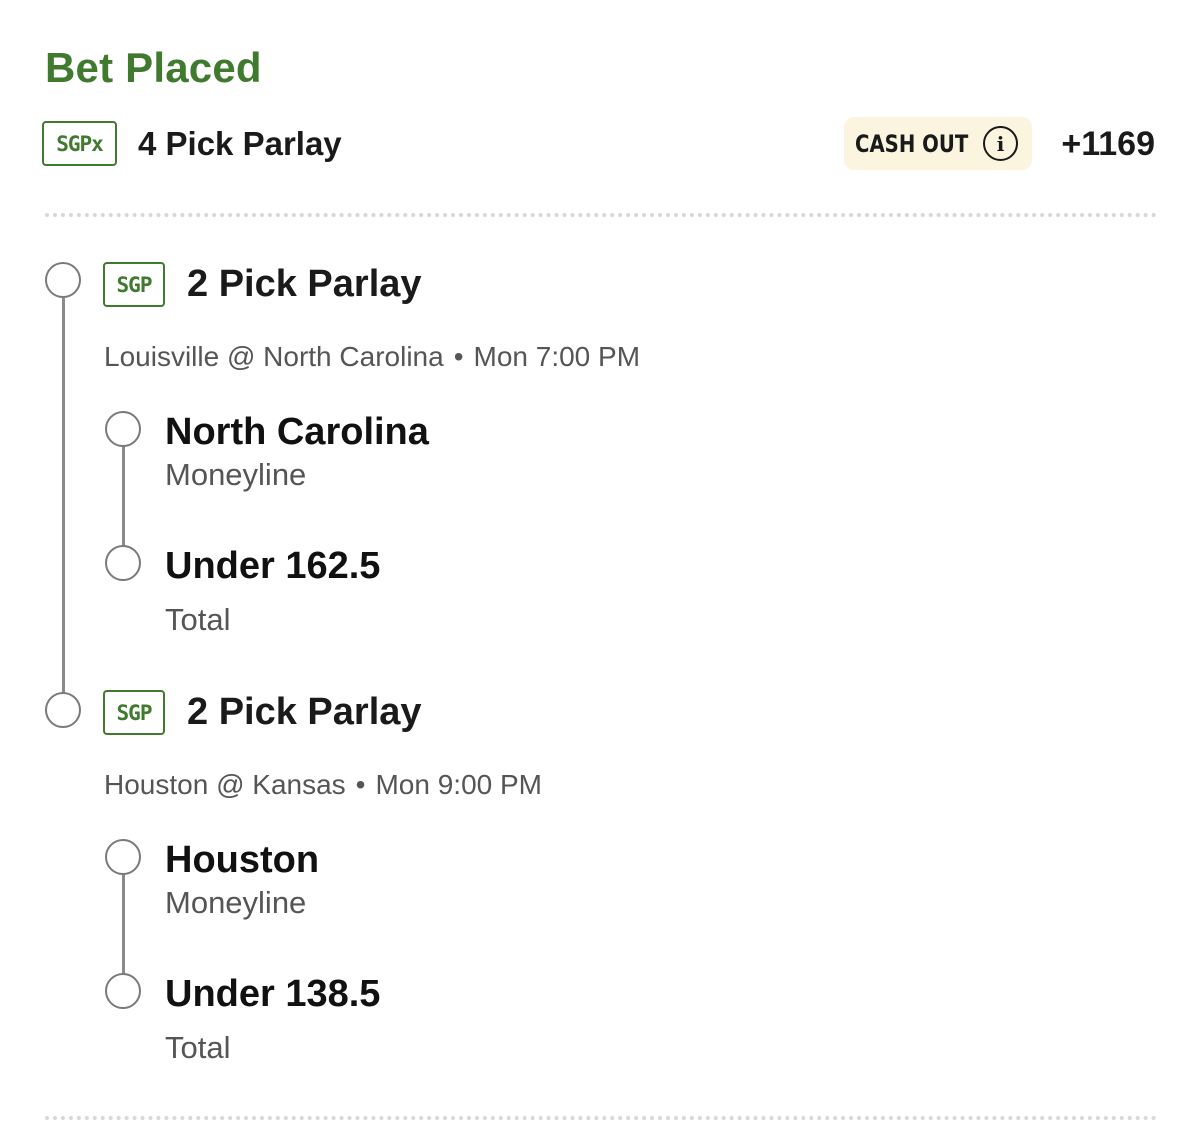 This screenshot has height=1128, width=1200. Describe the element at coordinates (153, 67) in the screenshot. I see `bet-status-title: Bet Placed` at that location.